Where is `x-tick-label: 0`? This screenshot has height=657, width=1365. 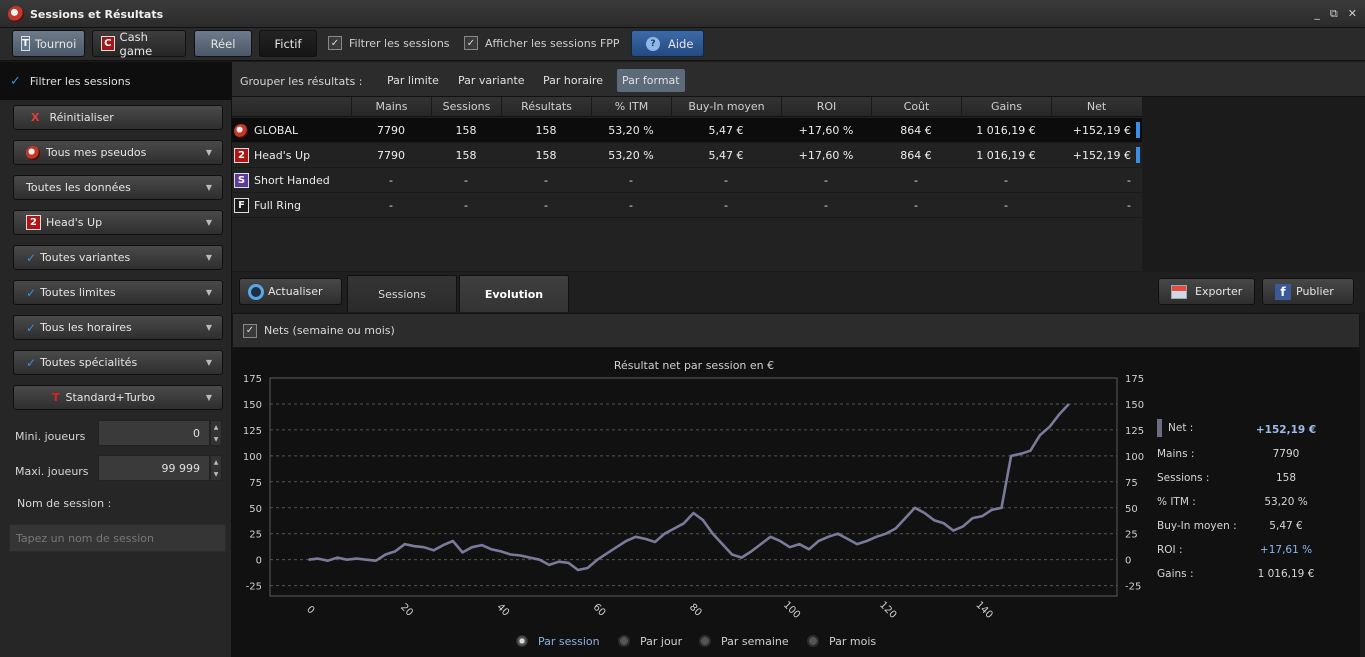 x-tick-label: 0 is located at coordinates (310, 610).